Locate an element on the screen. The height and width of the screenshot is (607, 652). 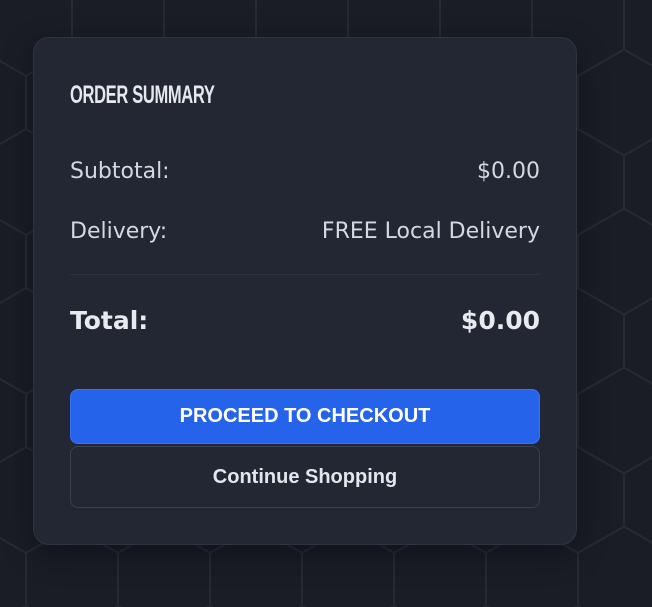
subtotal-value: $0.00 is located at coordinates (508, 171).